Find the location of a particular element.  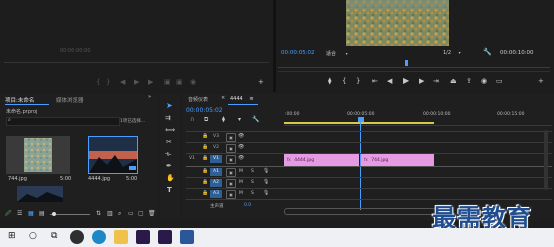

playhead-head is located at coordinates (361, 119).